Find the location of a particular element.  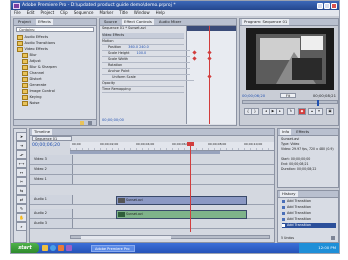

tab-project: Project is located at coordinates (24, 22).